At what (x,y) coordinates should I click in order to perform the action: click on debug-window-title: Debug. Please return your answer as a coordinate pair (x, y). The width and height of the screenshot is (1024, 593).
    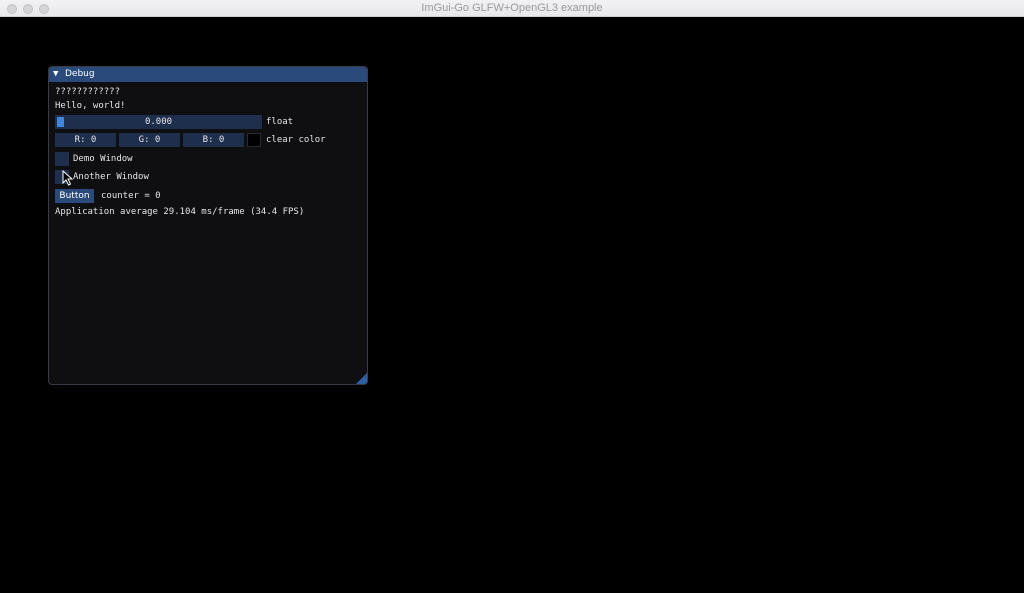
    Looking at the image, I should click on (80, 74).